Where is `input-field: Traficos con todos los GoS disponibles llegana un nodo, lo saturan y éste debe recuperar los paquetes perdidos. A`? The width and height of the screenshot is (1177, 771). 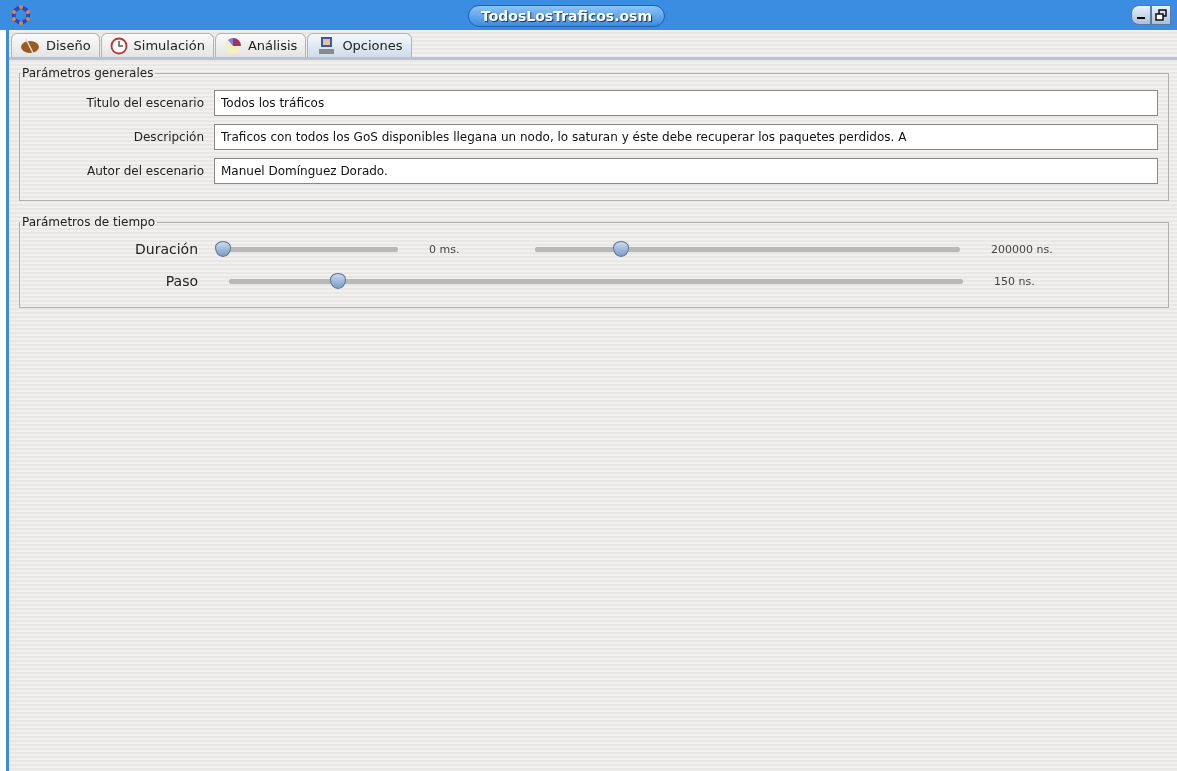 input-field: Traficos con todos los GoS disponibles llegana un nodo, lo saturan y éste debe recuperar los paquetes perdidos. A is located at coordinates (686, 137).